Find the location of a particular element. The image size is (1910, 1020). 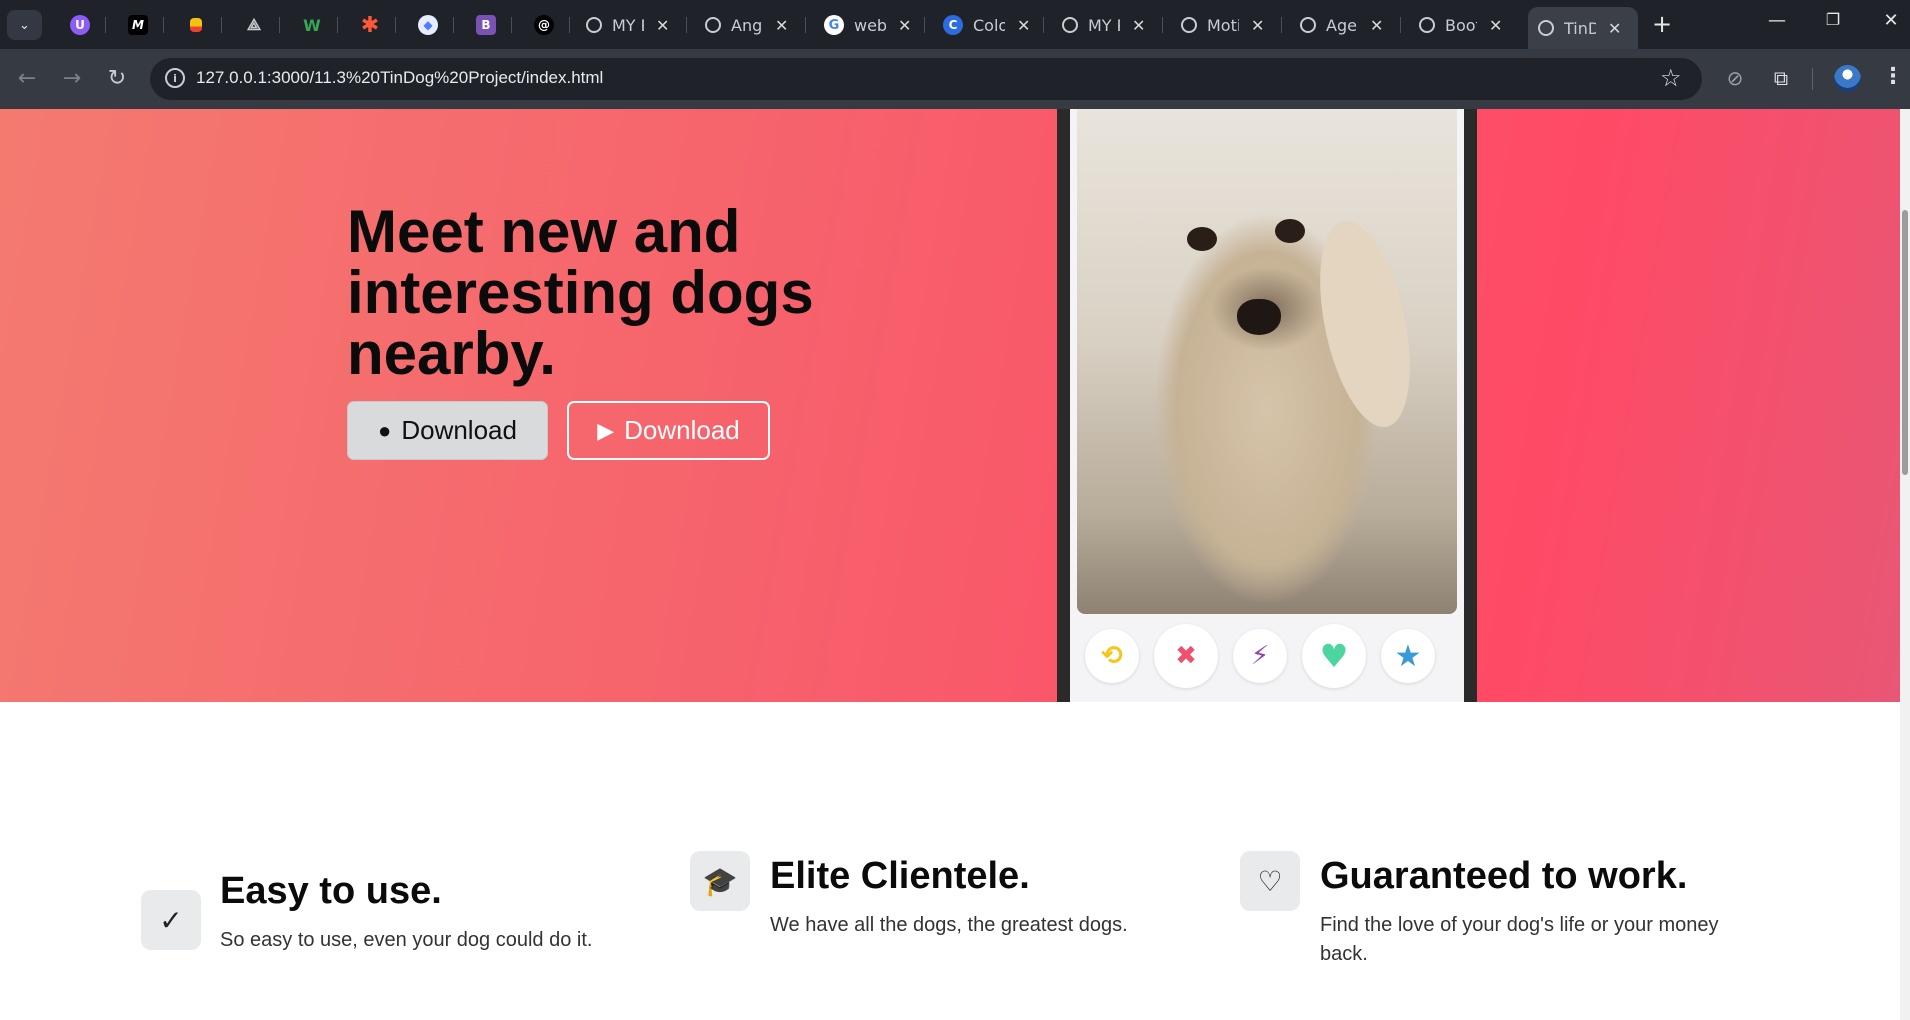

lightning-icon: ⚡ is located at coordinates (1260, 656).